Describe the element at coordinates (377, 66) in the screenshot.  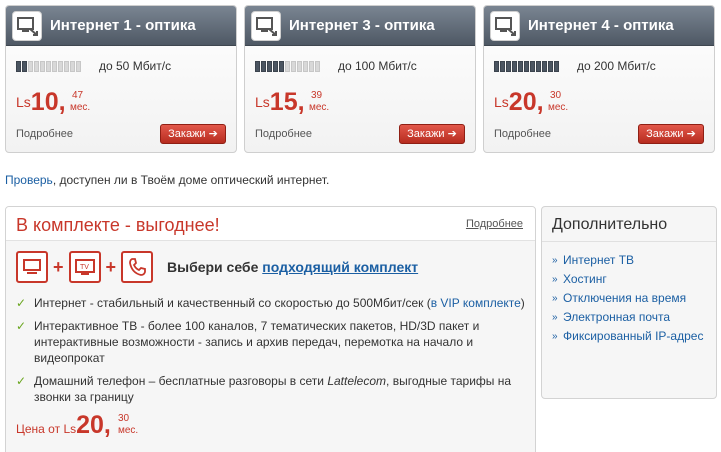
I see `speed-label: до 100 Мбит/с` at that location.